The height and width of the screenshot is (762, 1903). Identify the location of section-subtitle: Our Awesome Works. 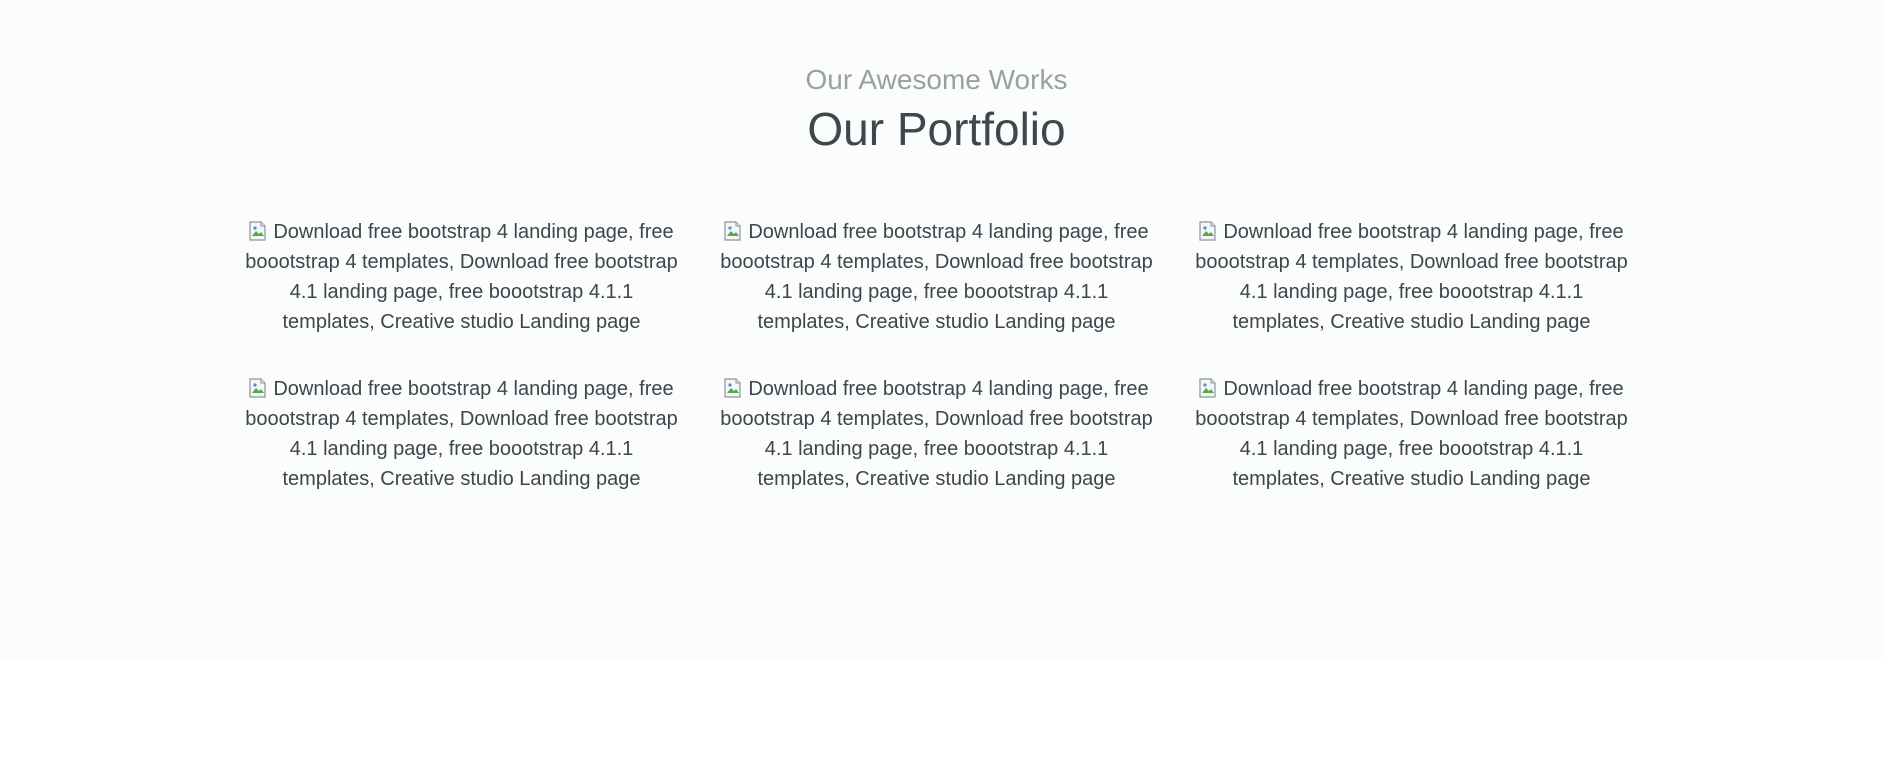
(936, 79).